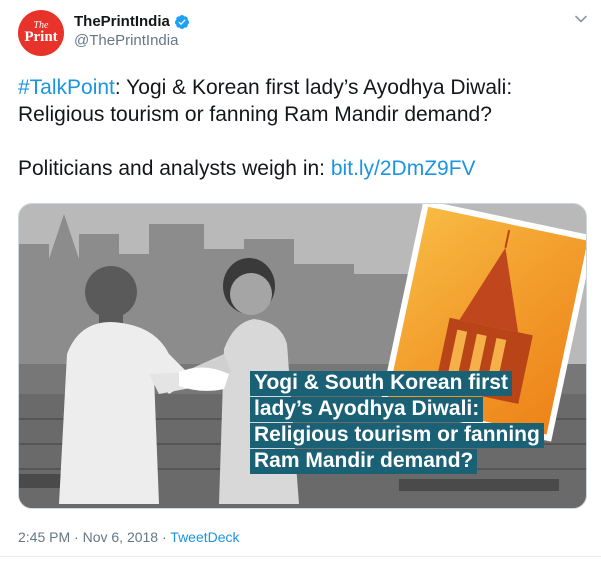  What do you see at coordinates (303, 34) in the screenshot?
I see `tweet-header: The Print ThePrintIndia @ThePrintIndia` at bounding box center [303, 34].